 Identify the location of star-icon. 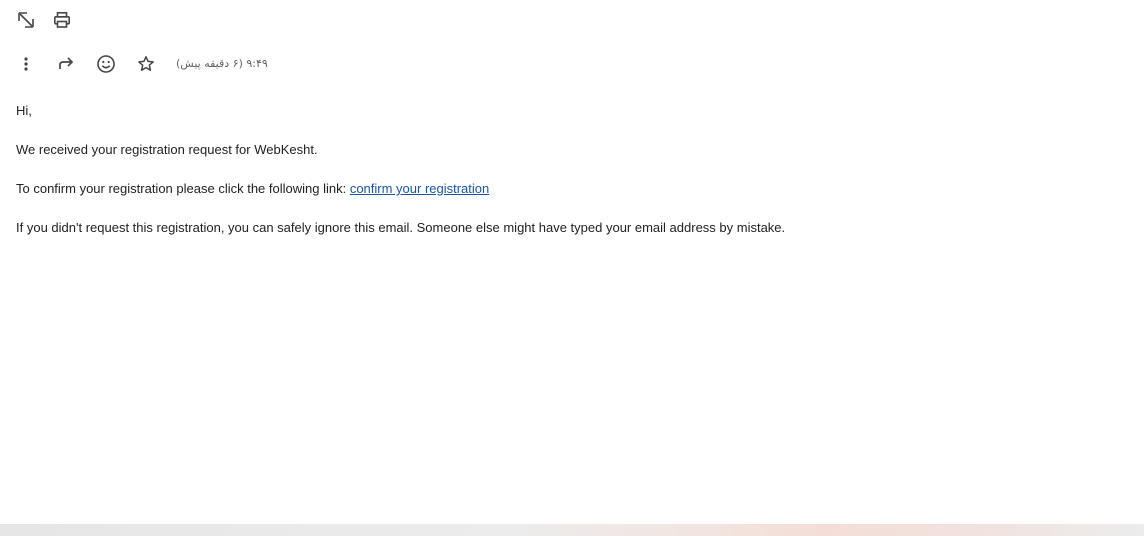
(146, 64).